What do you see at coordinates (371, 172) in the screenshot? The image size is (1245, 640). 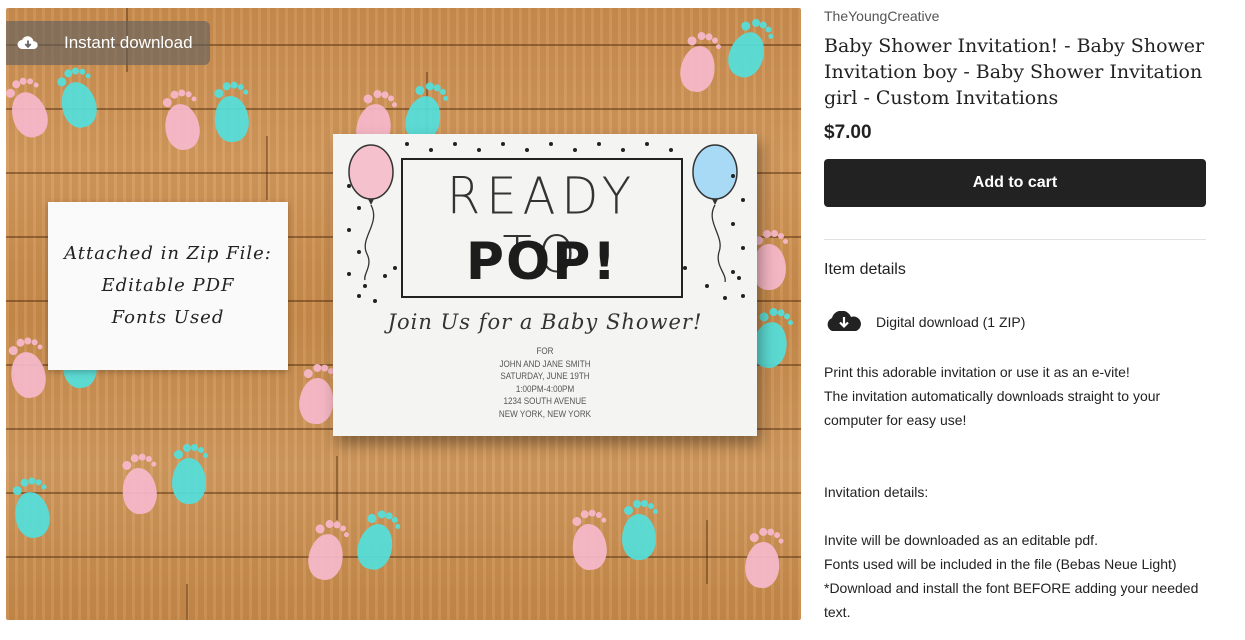 I see `pink-balloon-body` at bounding box center [371, 172].